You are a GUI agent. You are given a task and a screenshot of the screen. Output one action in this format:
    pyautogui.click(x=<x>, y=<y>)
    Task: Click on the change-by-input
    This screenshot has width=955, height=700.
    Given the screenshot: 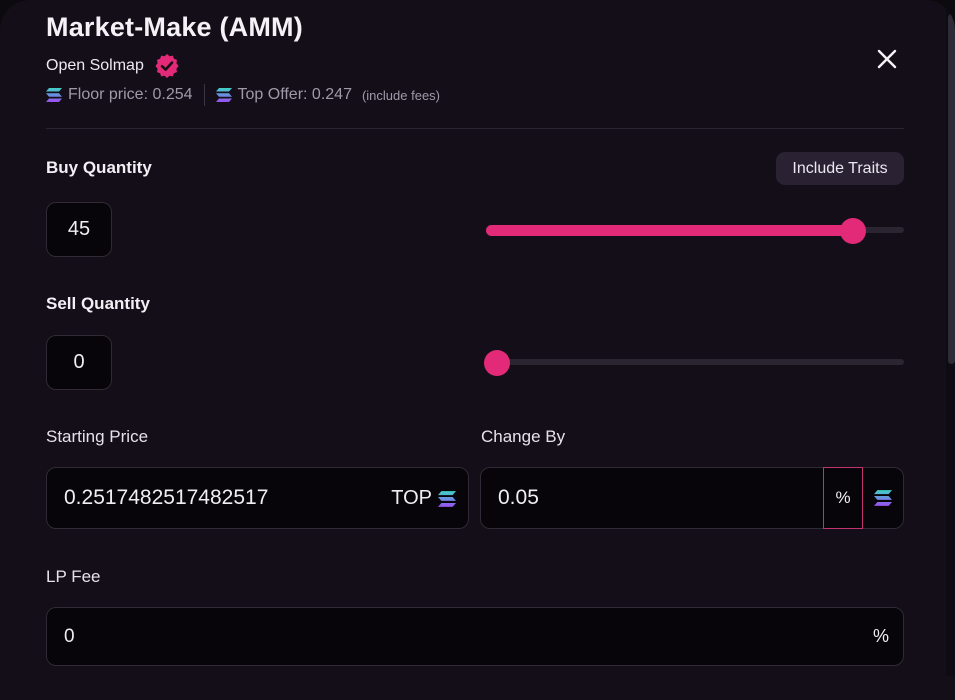 What is the action you would take?
    pyautogui.click(x=652, y=498)
    